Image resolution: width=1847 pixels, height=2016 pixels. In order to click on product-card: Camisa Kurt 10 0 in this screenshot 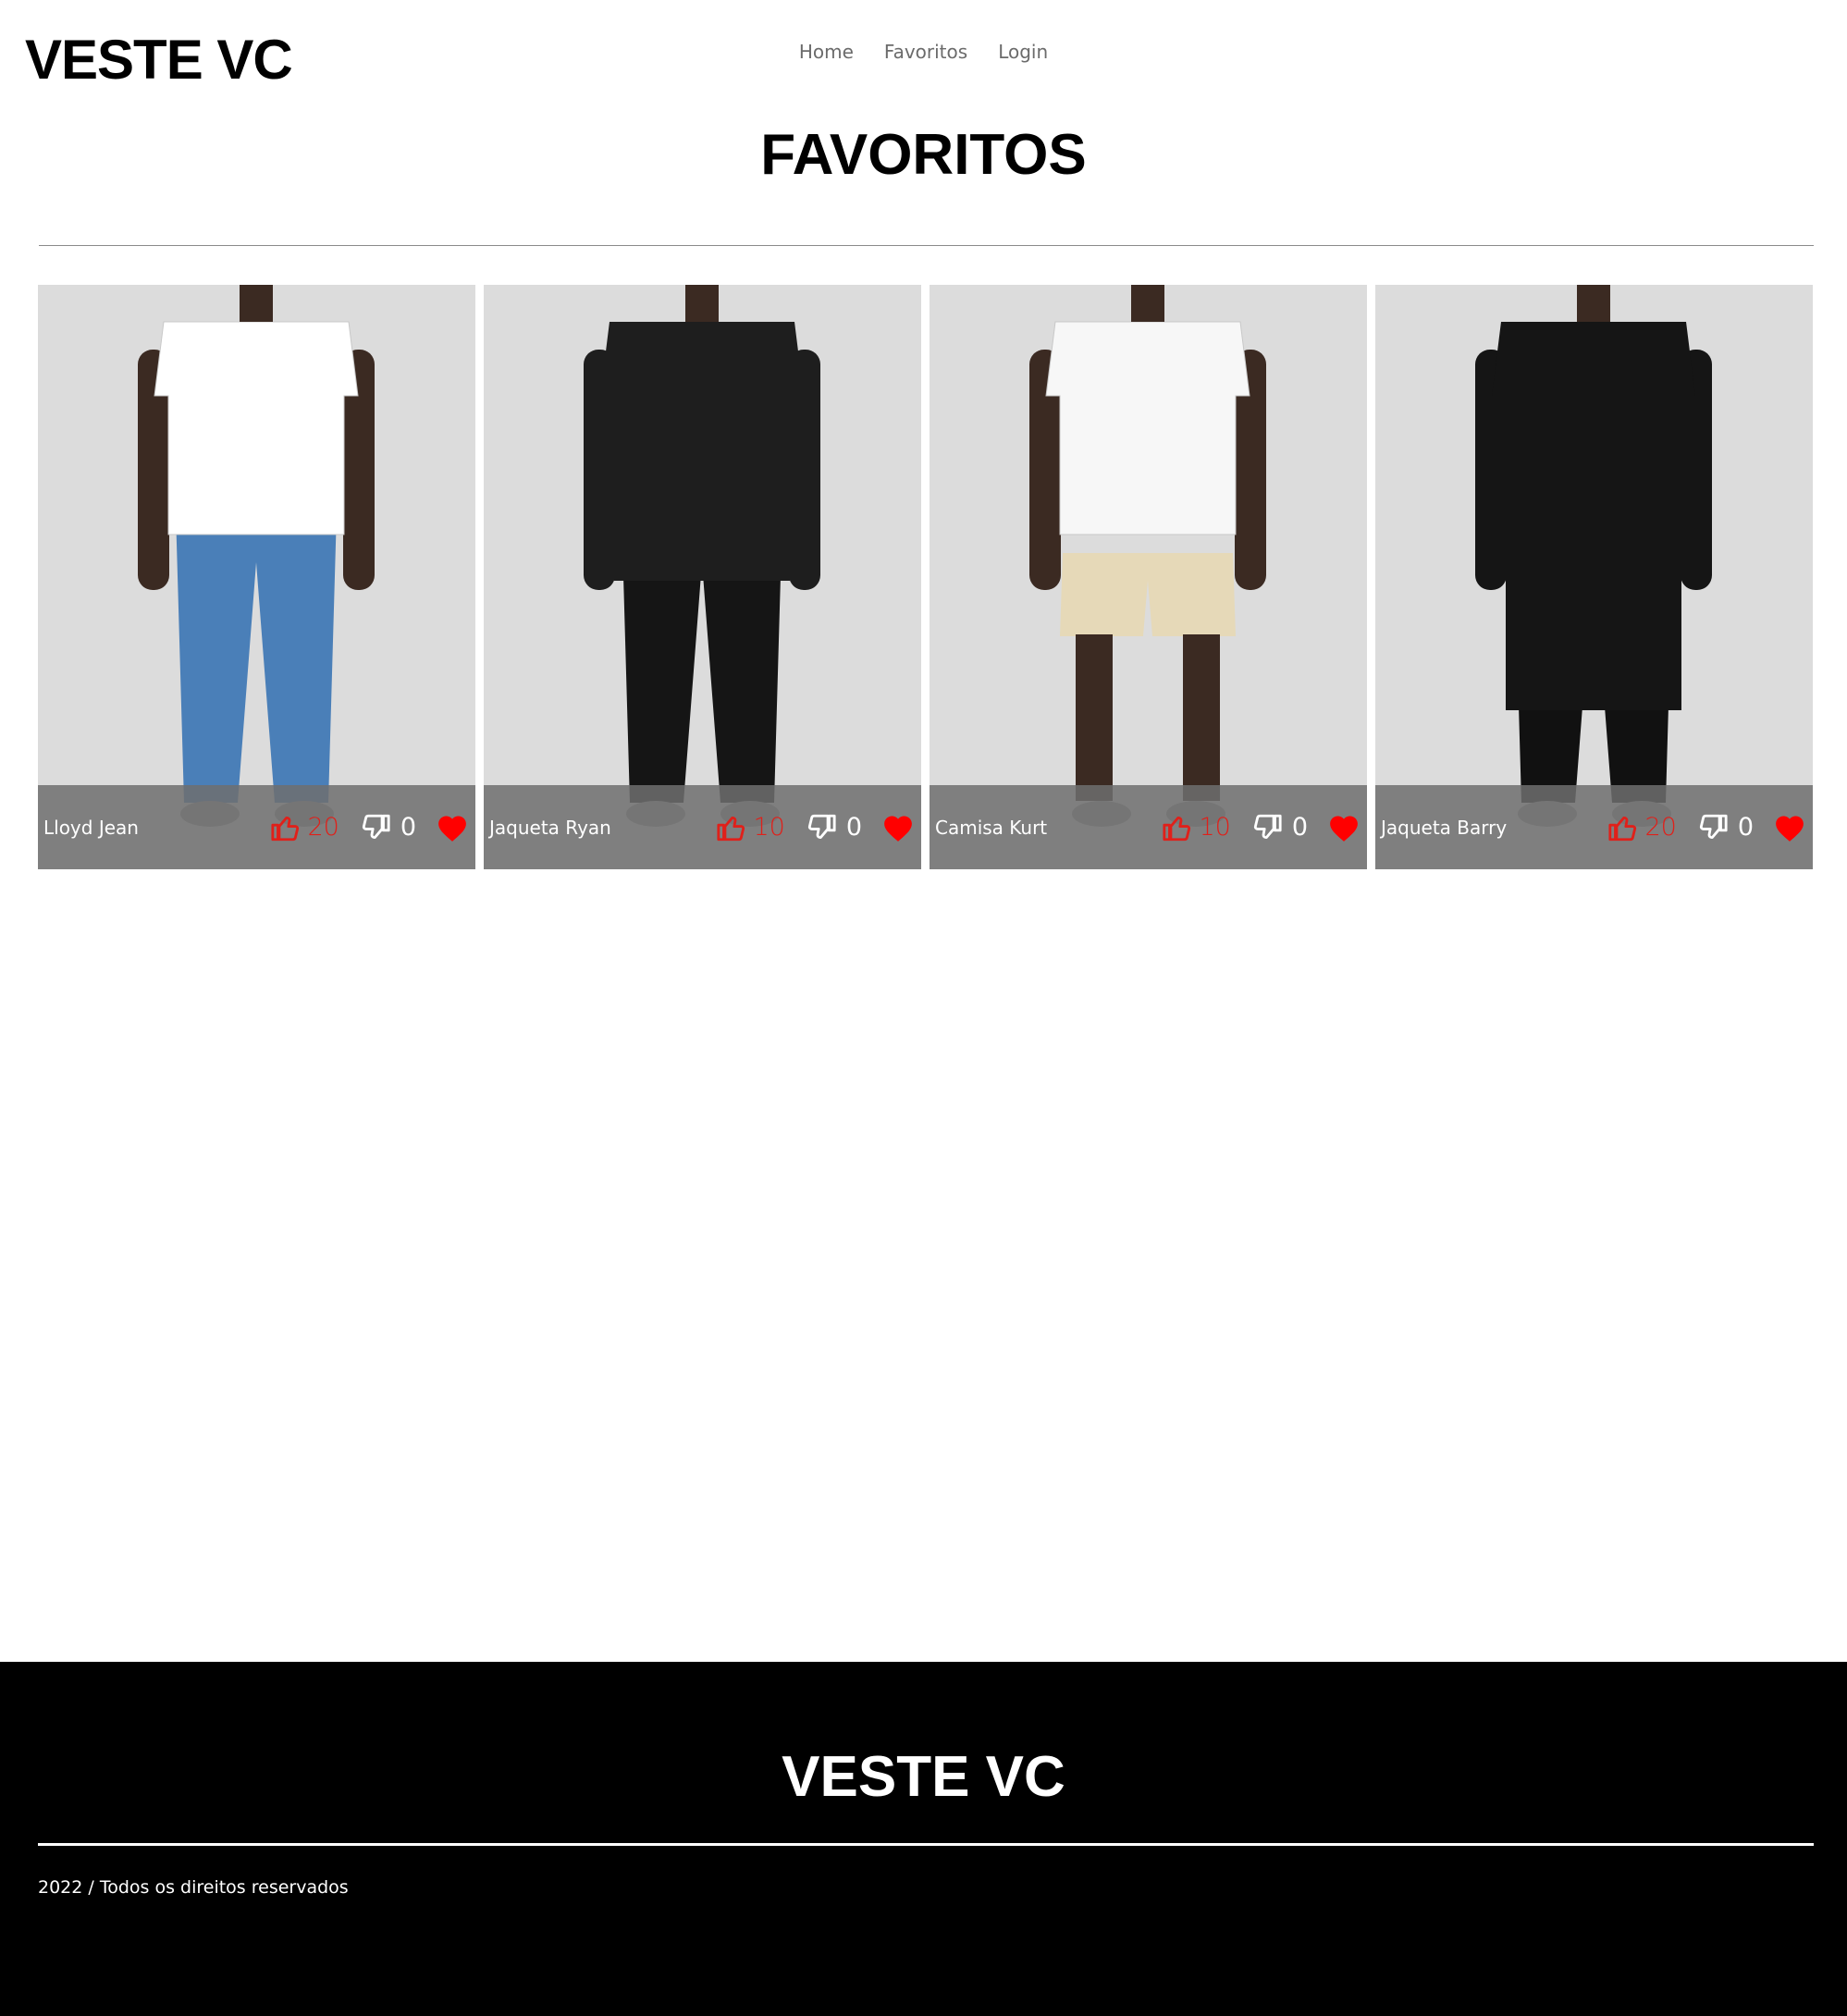, I will do `click(1149, 577)`.